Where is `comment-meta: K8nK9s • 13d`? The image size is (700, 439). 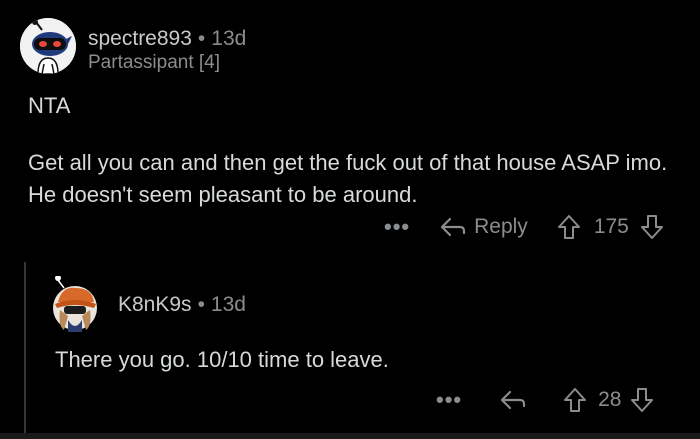 comment-meta: K8nK9s • 13d is located at coordinates (182, 305).